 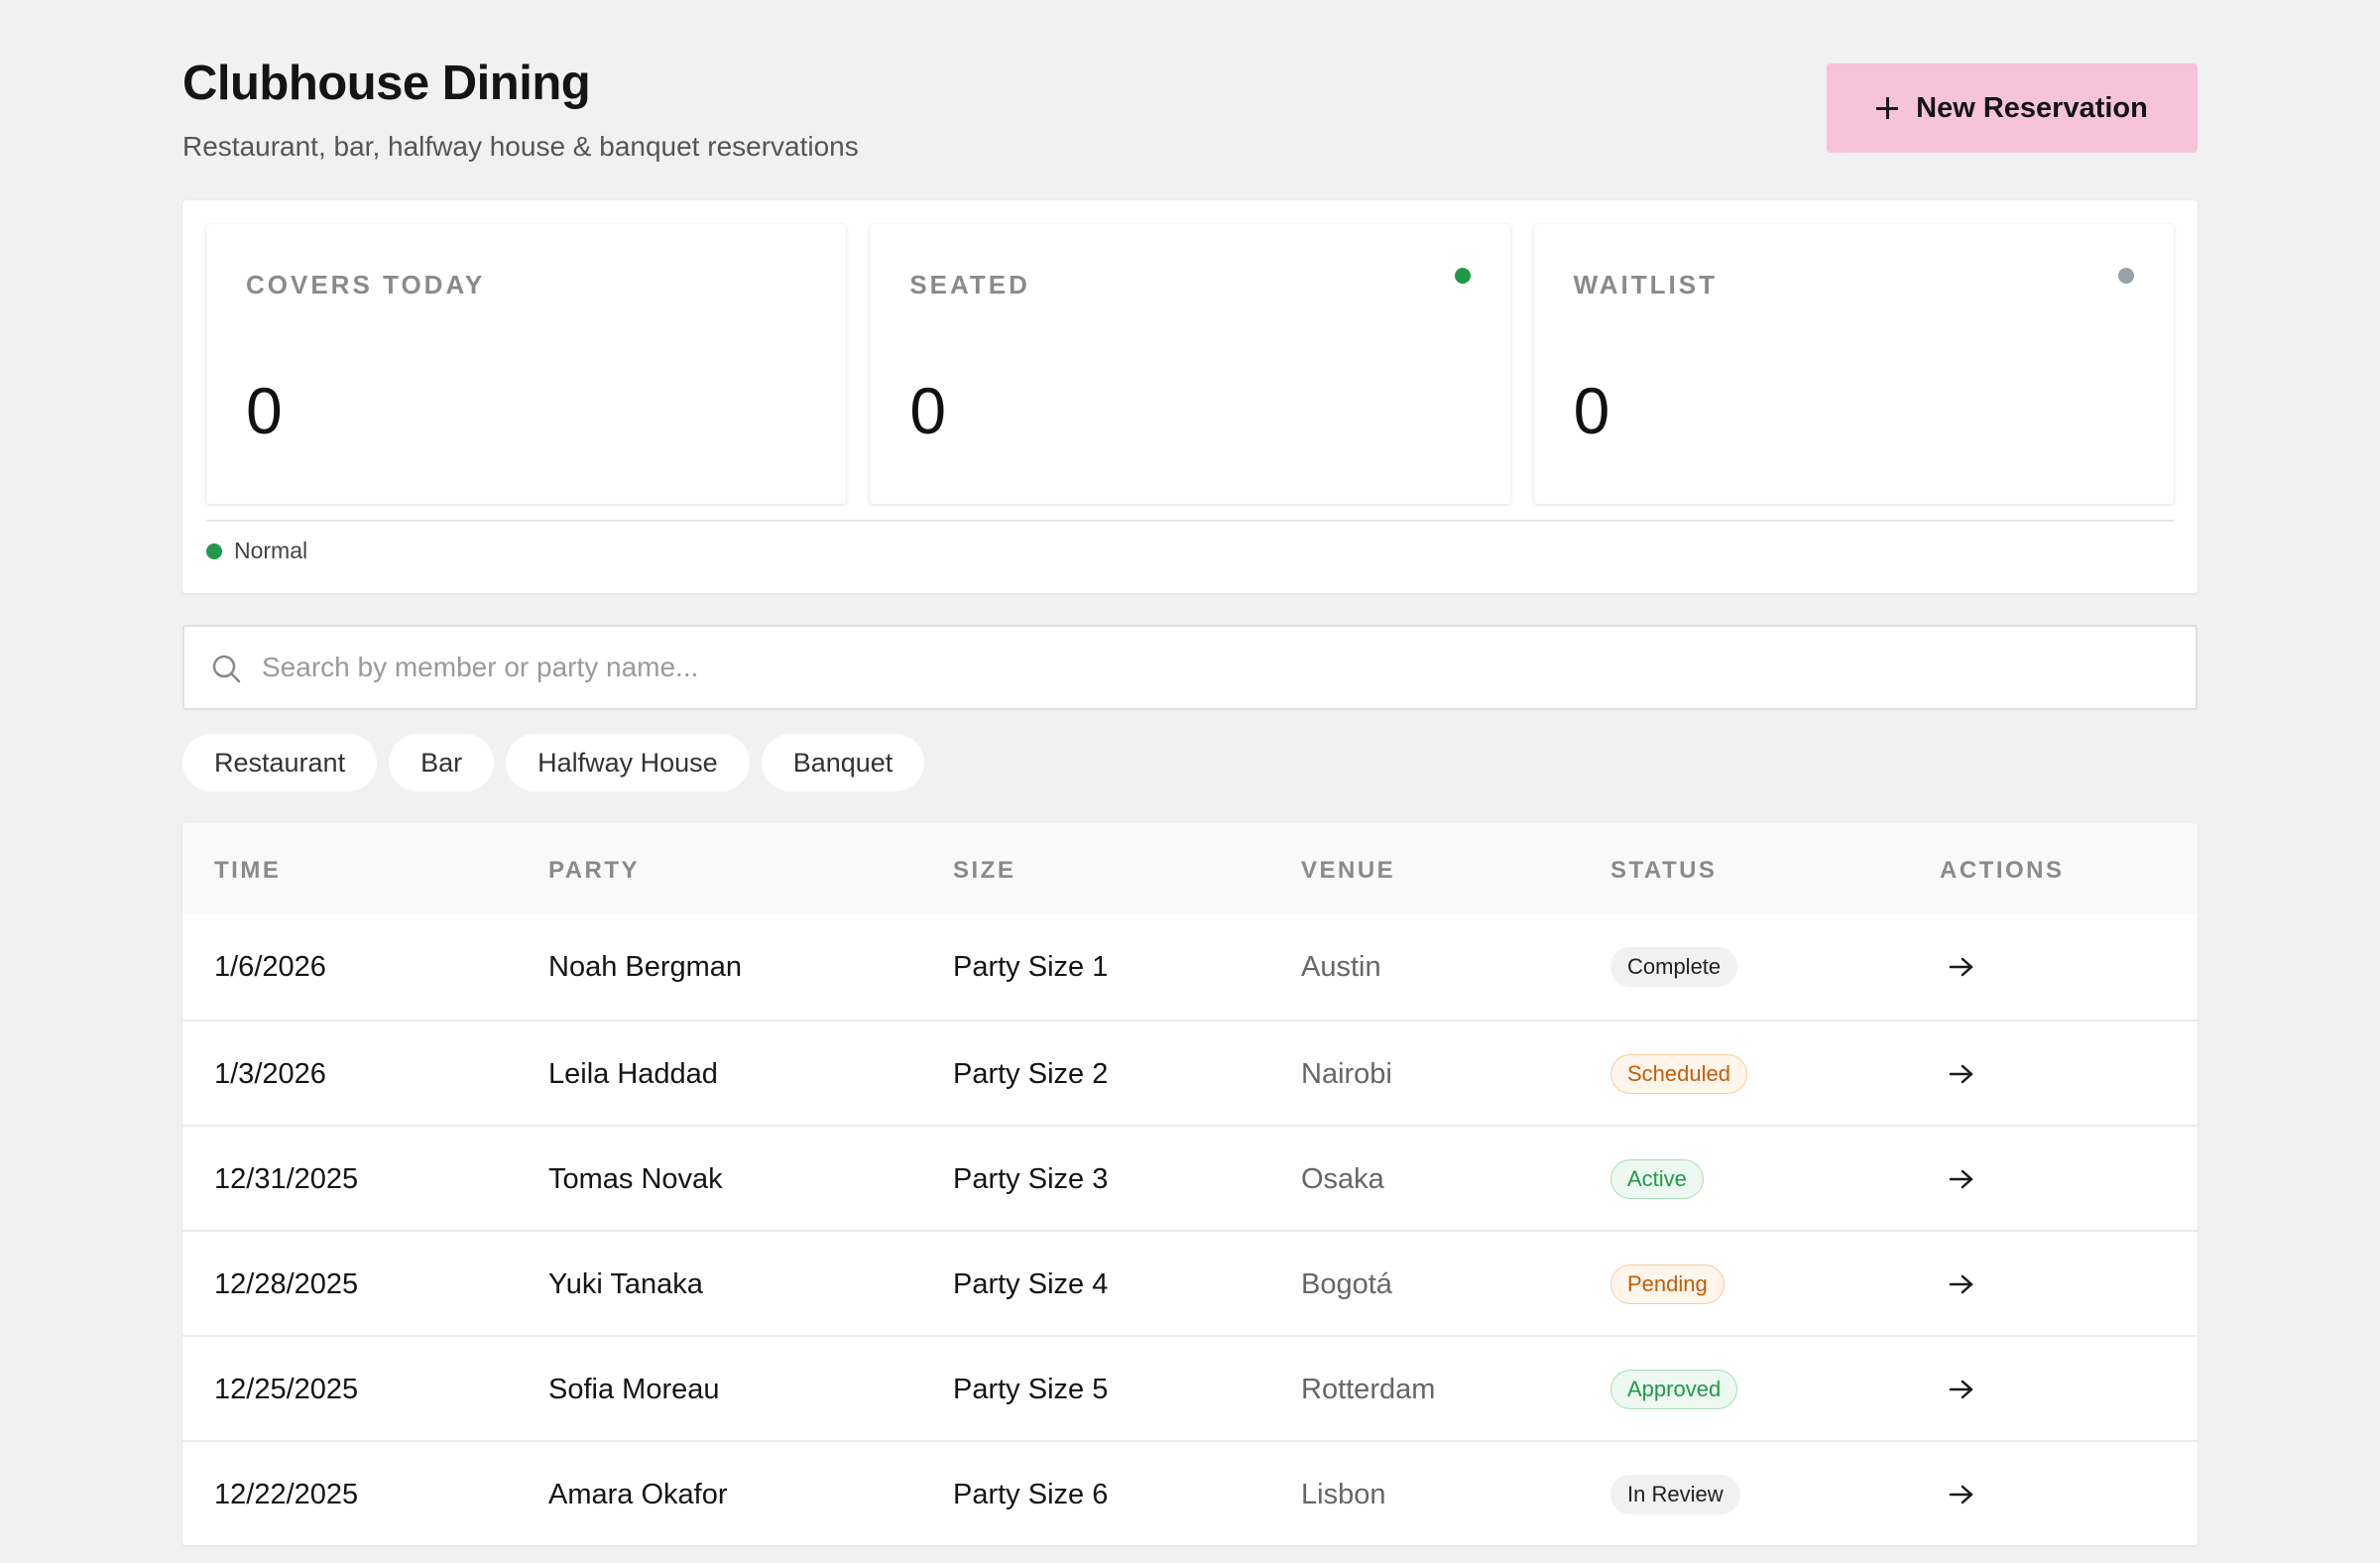 I want to click on cell-time: 1/6/2026, so click(x=270, y=967).